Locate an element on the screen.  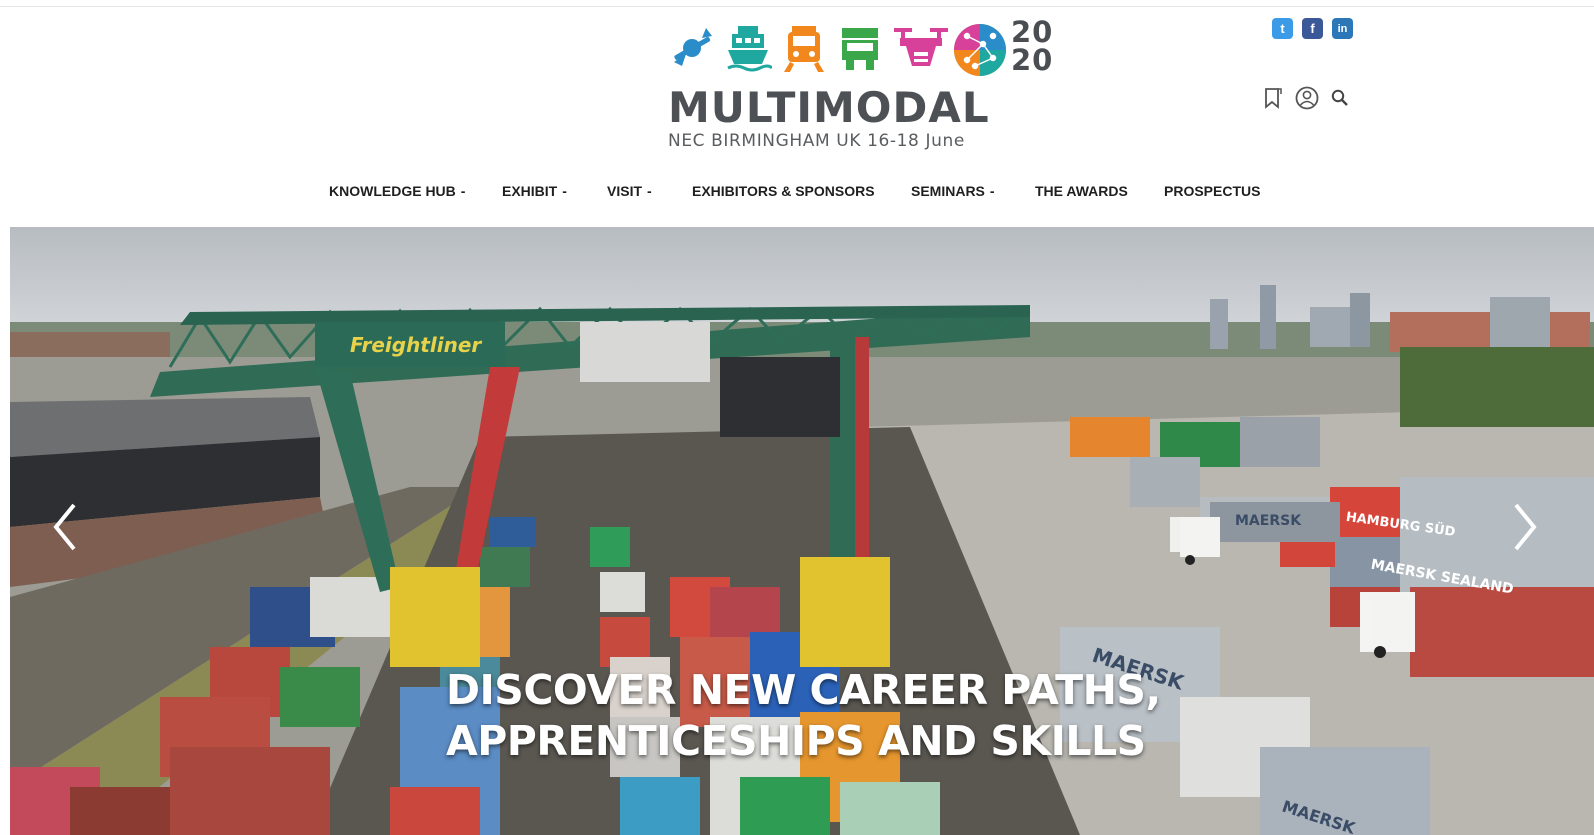
facebook-icon: f is located at coordinates (1312, 28).